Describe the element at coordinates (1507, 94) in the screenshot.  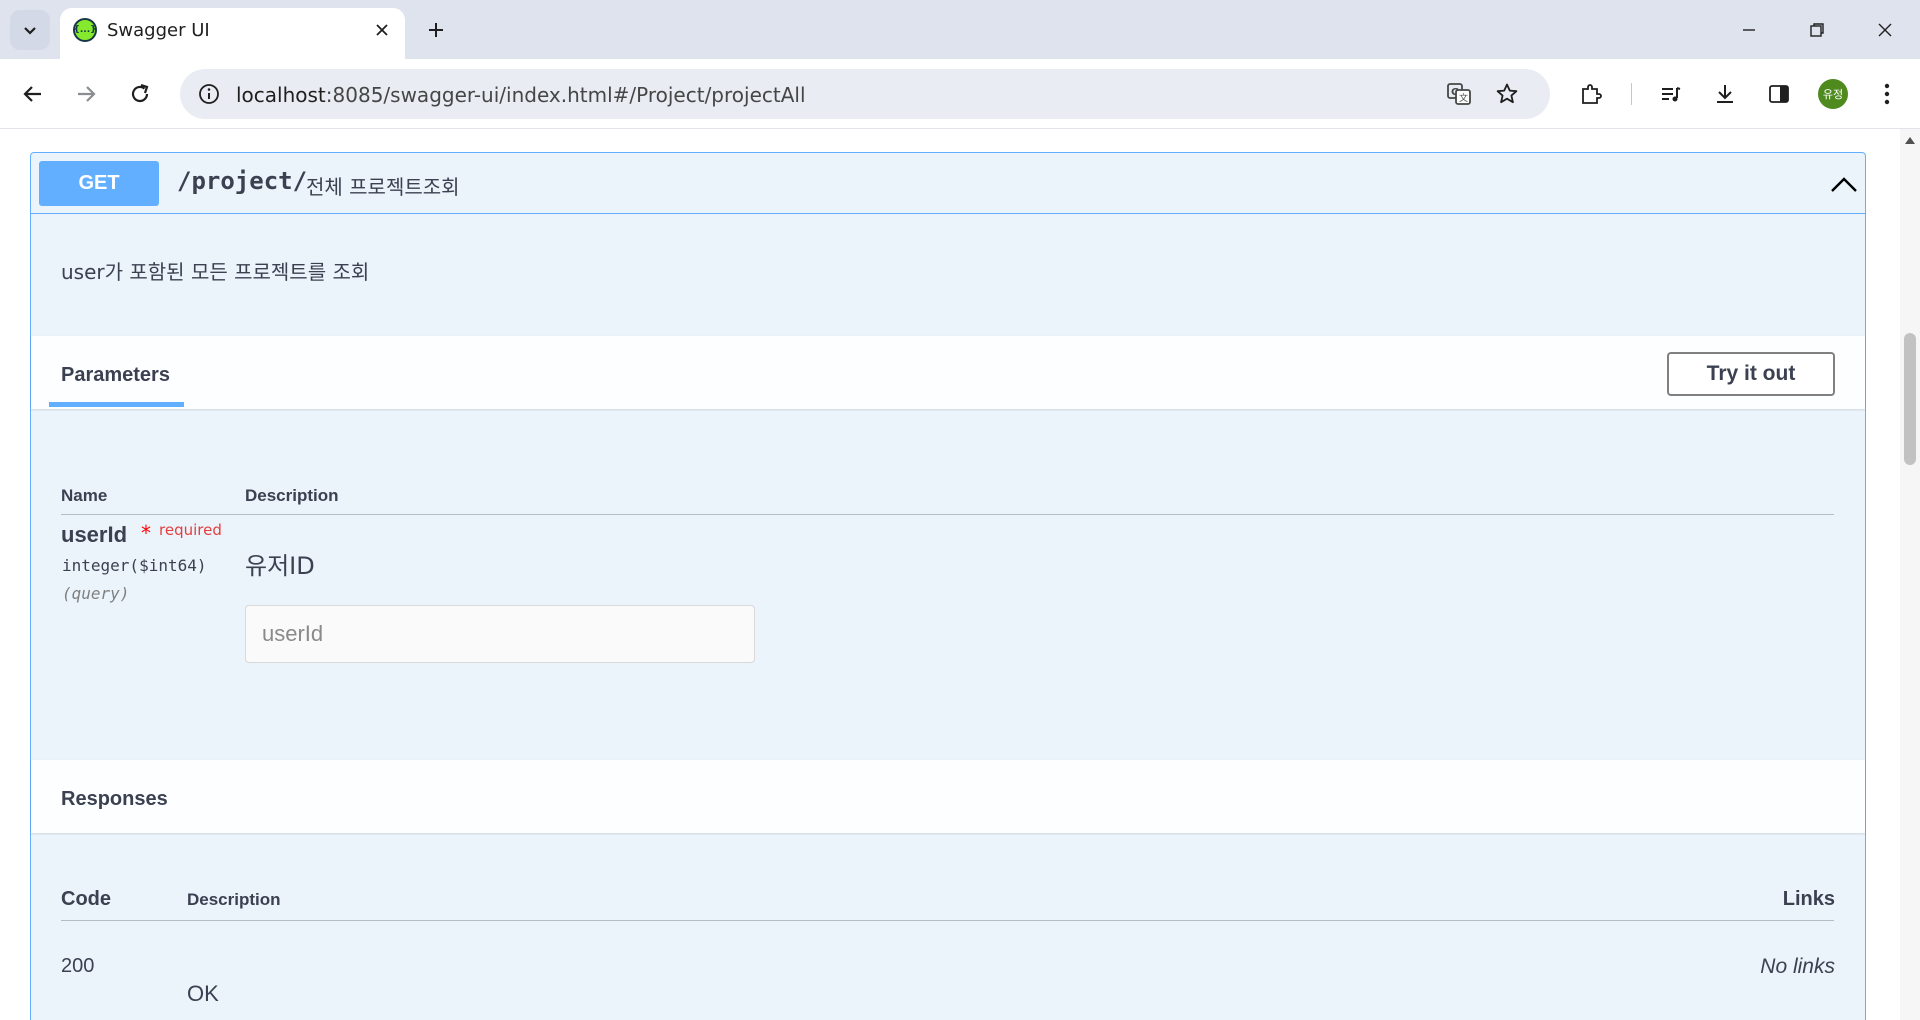
I see `bookmark-star-icon` at that location.